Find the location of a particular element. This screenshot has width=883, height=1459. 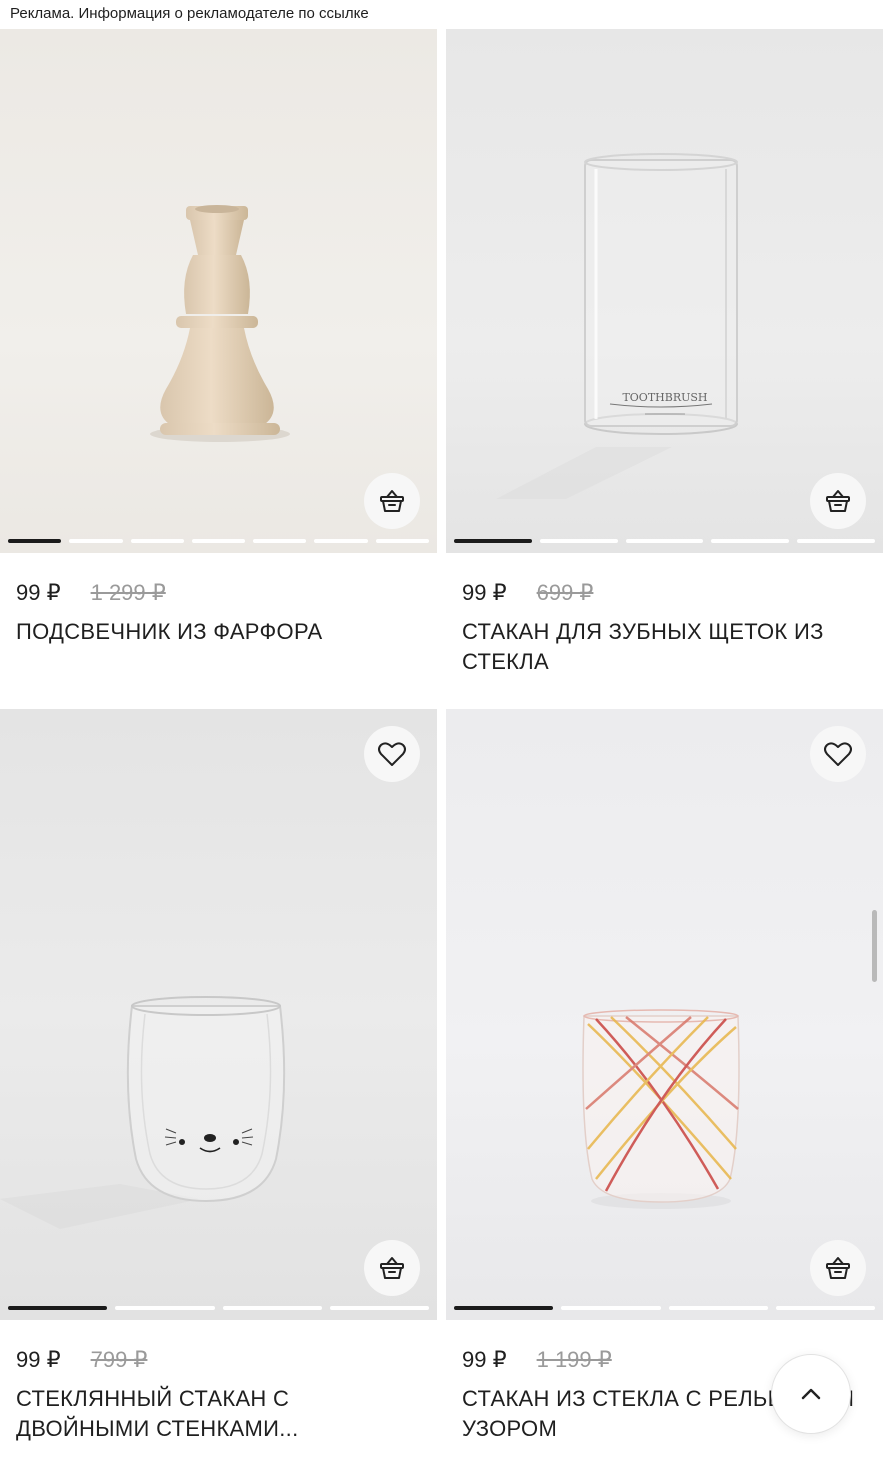

price-row: 99 ₽ 799 ₽ is located at coordinates (218, 1352).